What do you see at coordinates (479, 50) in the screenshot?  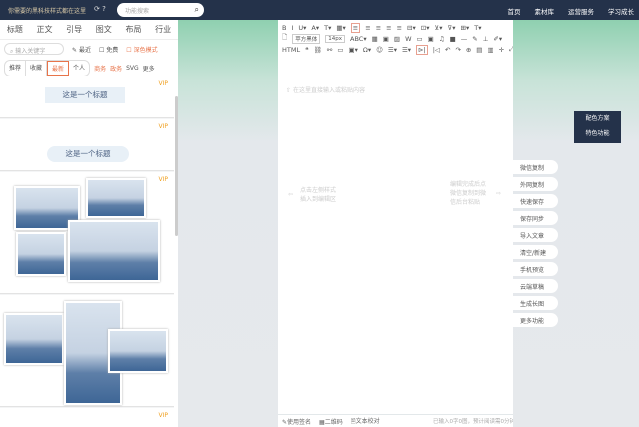 I see `template-icon: ▤` at bounding box center [479, 50].